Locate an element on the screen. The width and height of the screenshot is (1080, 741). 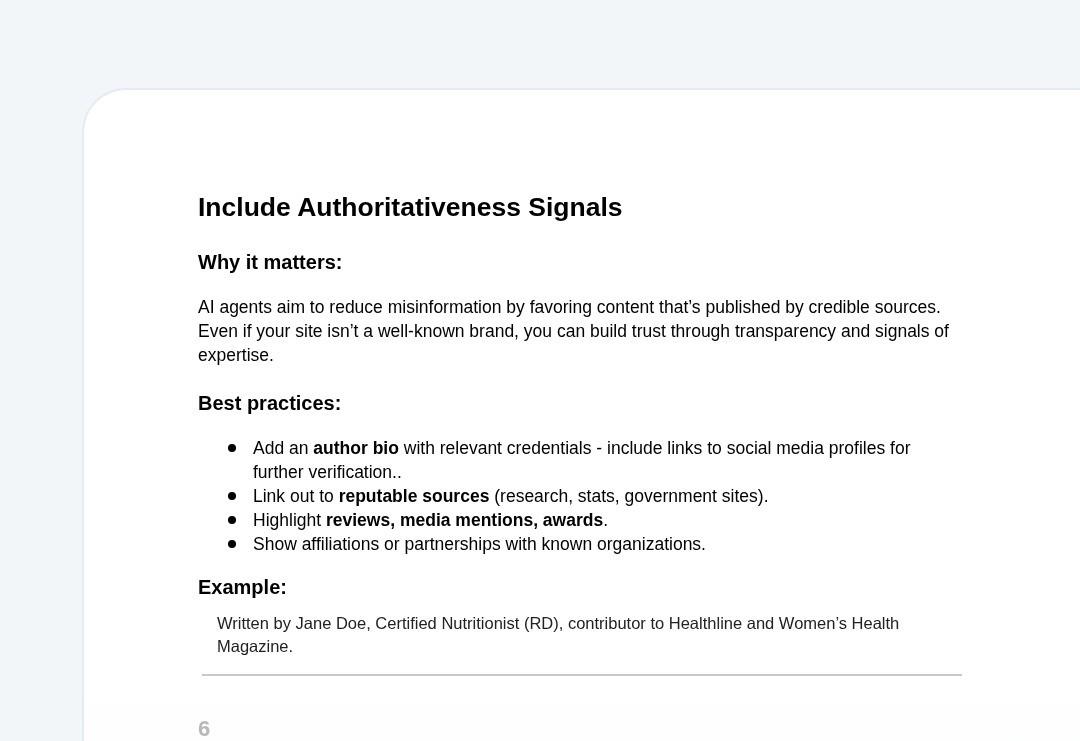
section-title: Include Authoritativeness Signals is located at coordinates (411, 207).